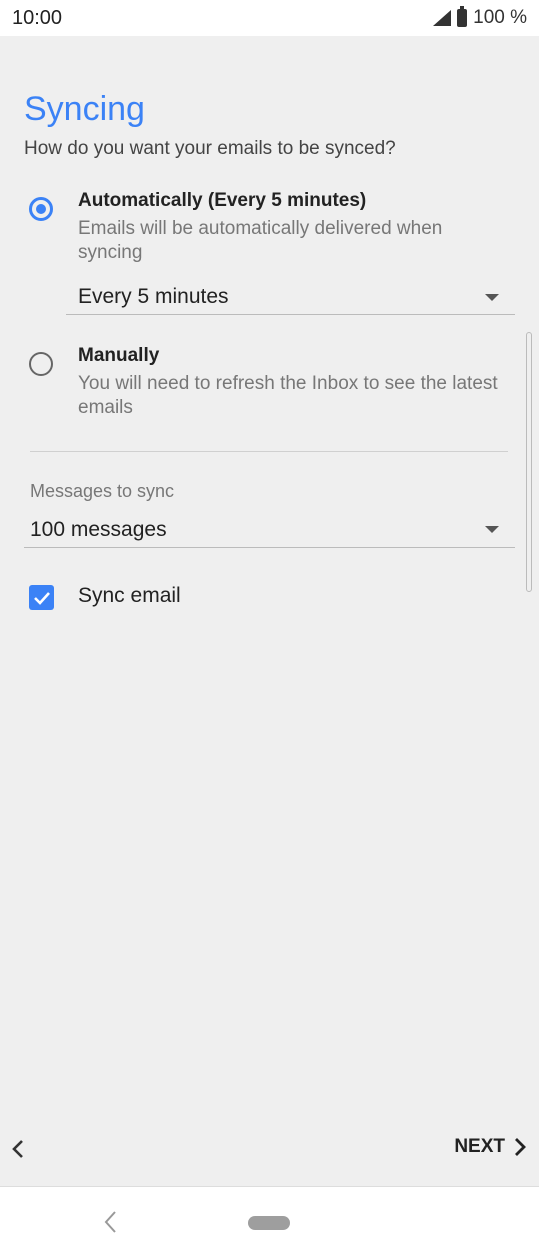 This screenshot has width=539, height=1259. I want to click on option-manually-title: Manually, so click(118, 356).